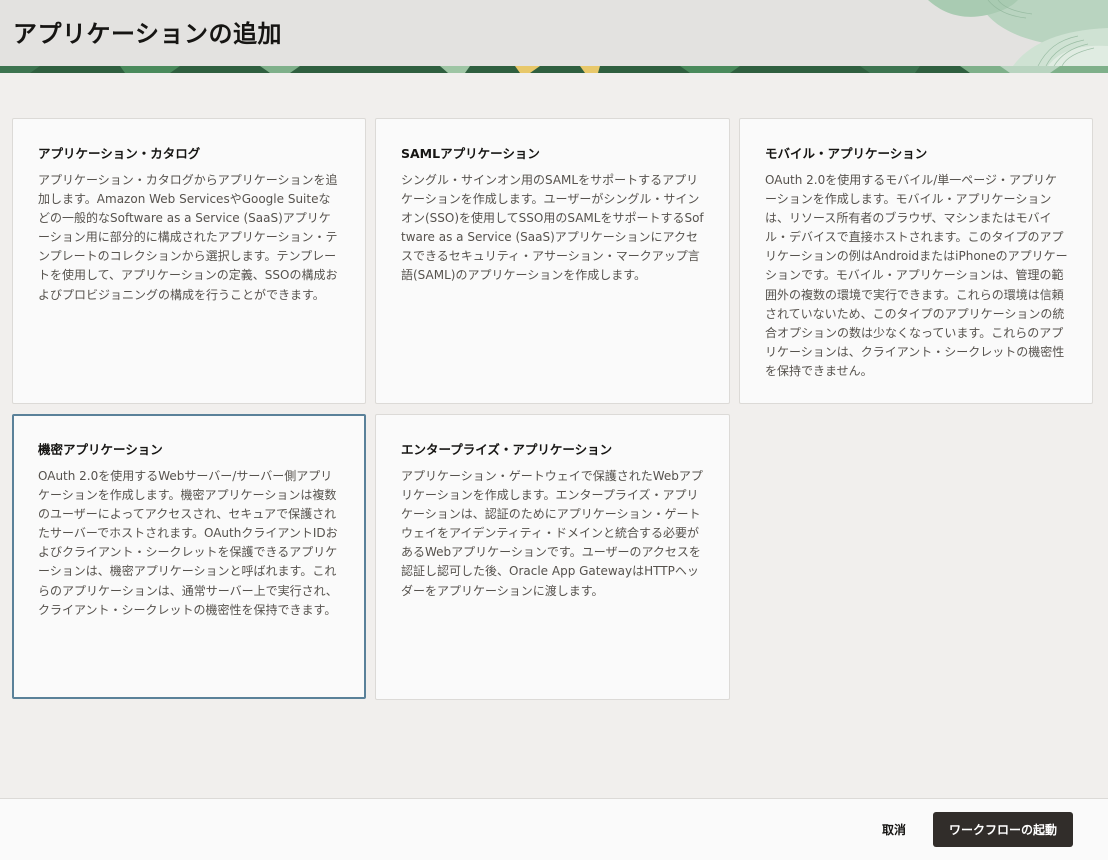 The width and height of the screenshot is (1108, 860). Describe the element at coordinates (846, 153) in the screenshot. I see `card-title: モバイル・アプリケーション` at that location.